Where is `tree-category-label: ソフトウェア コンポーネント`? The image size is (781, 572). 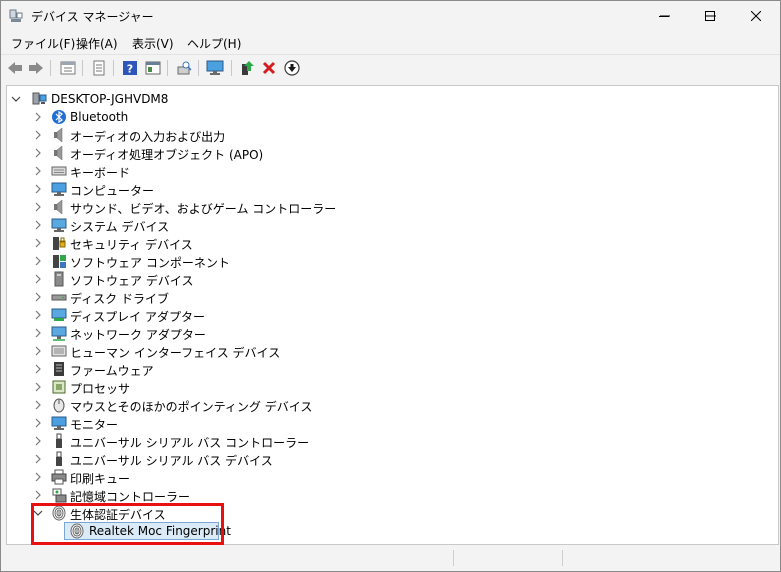 tree-category-label: ソフトウェア コンポーネント is located at coordinates (150, 262).